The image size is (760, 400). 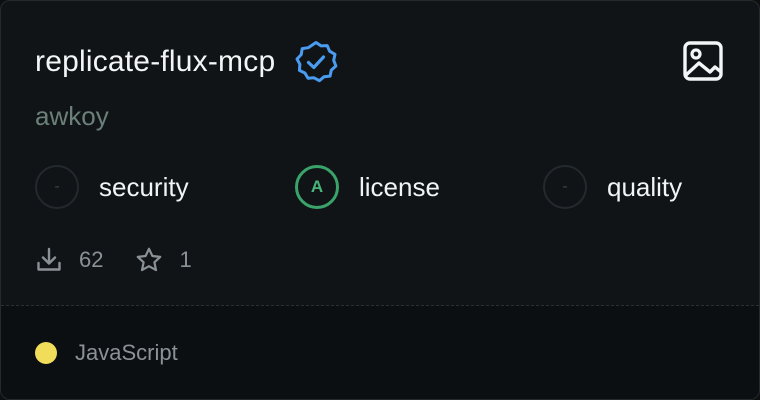 I want to click on verified-badge-icon, so click(x=316, y=62).